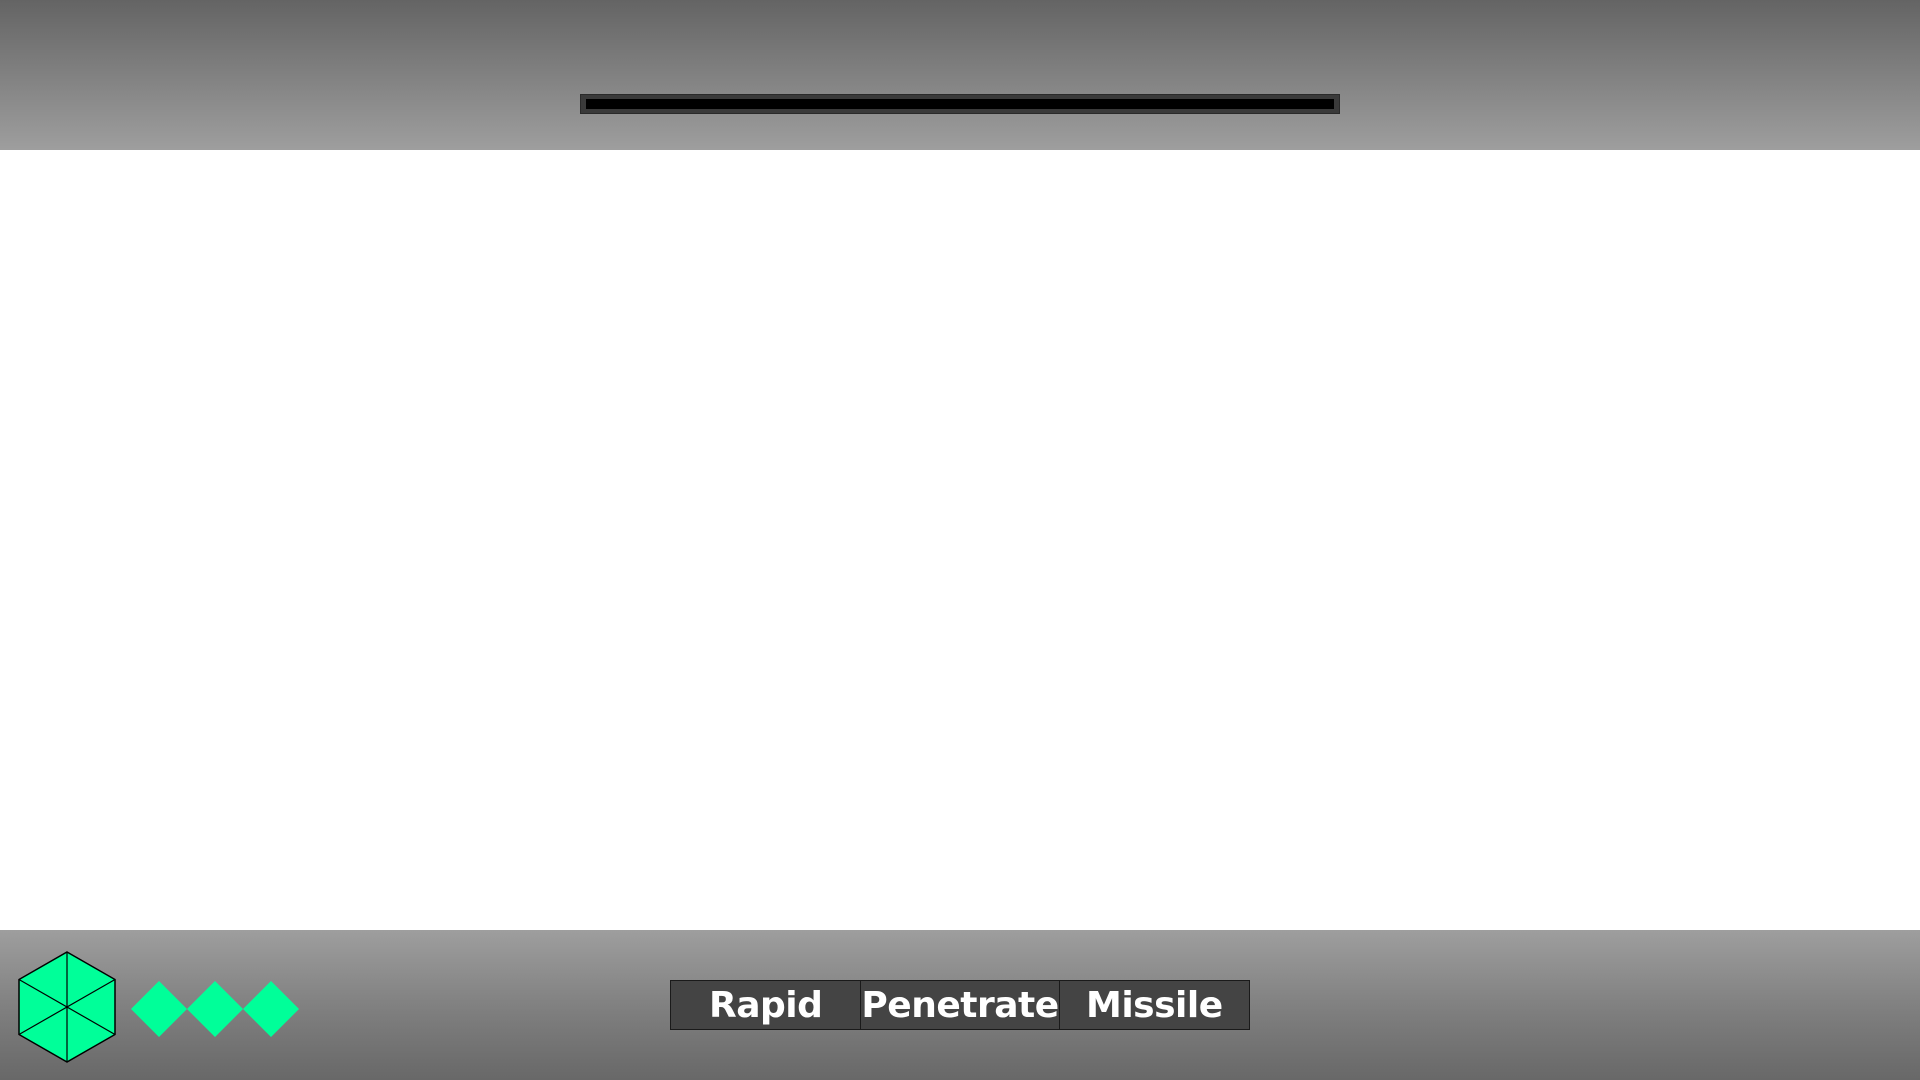 The image size is (1920, 1080). I want to click on weapon-missile-button: Missile, so click(1154, 1005).